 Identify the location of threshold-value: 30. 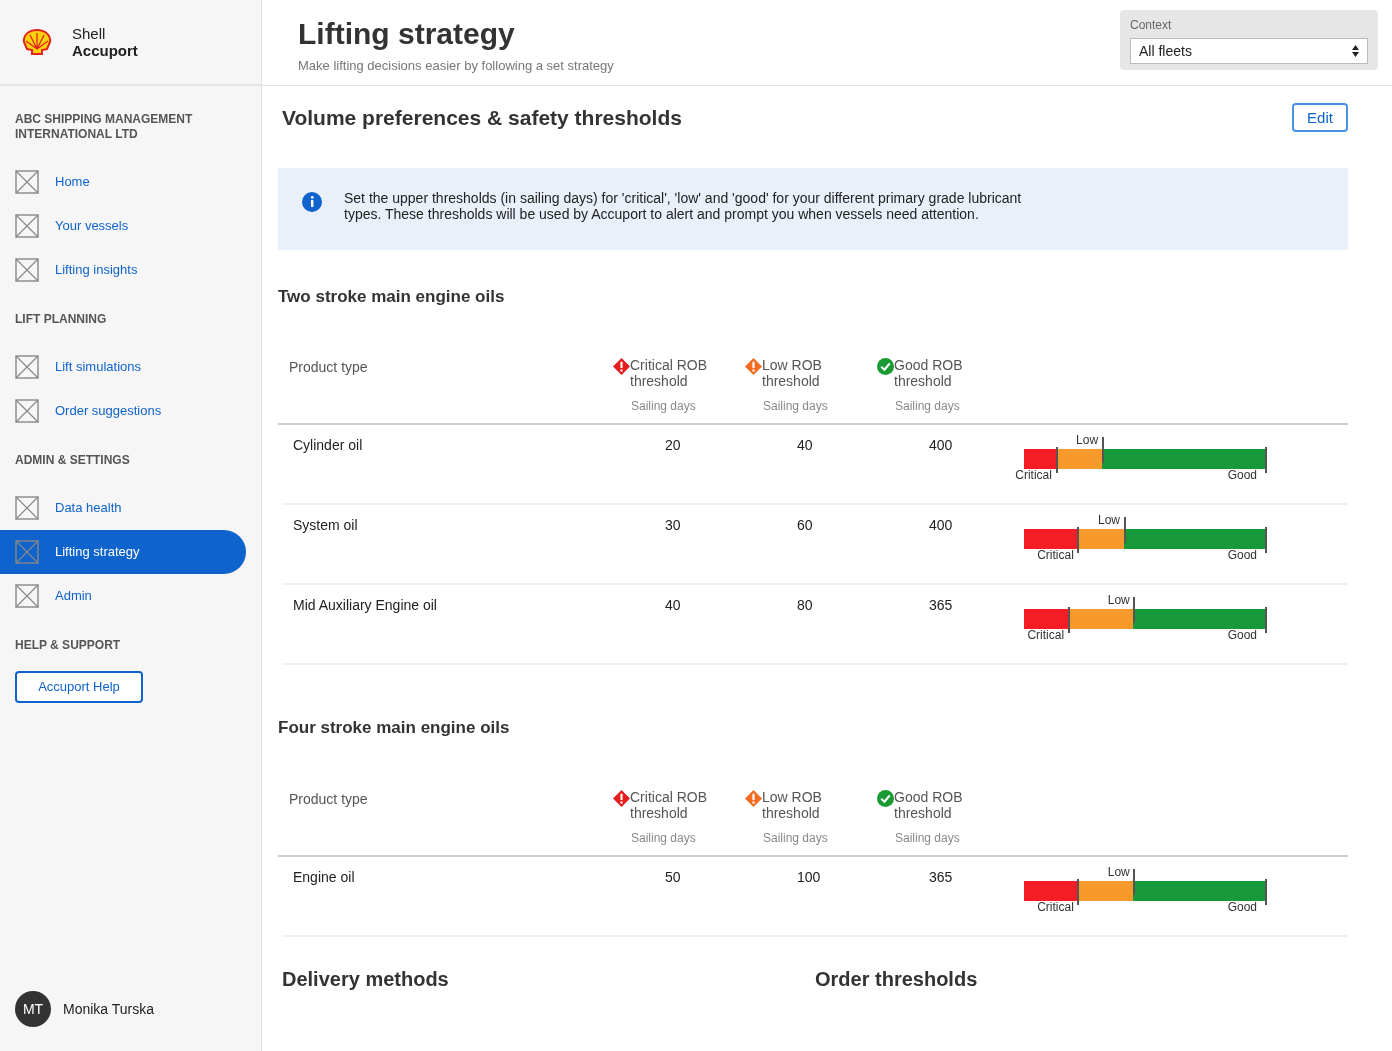
(673, 525).